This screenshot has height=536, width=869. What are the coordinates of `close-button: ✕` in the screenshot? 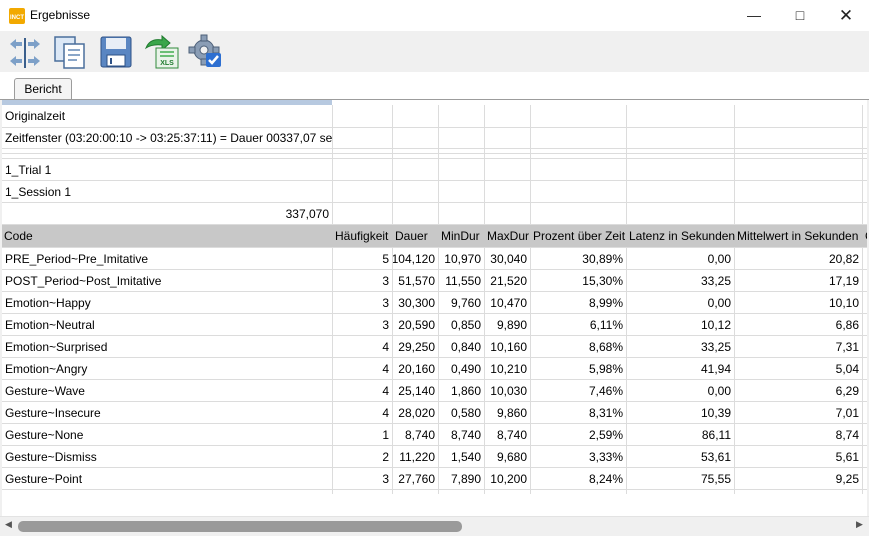 It's located at (846, 15).